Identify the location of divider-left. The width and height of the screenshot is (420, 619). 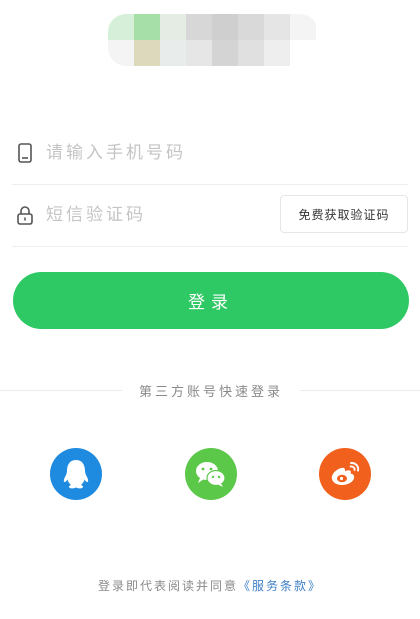
(61, 390).